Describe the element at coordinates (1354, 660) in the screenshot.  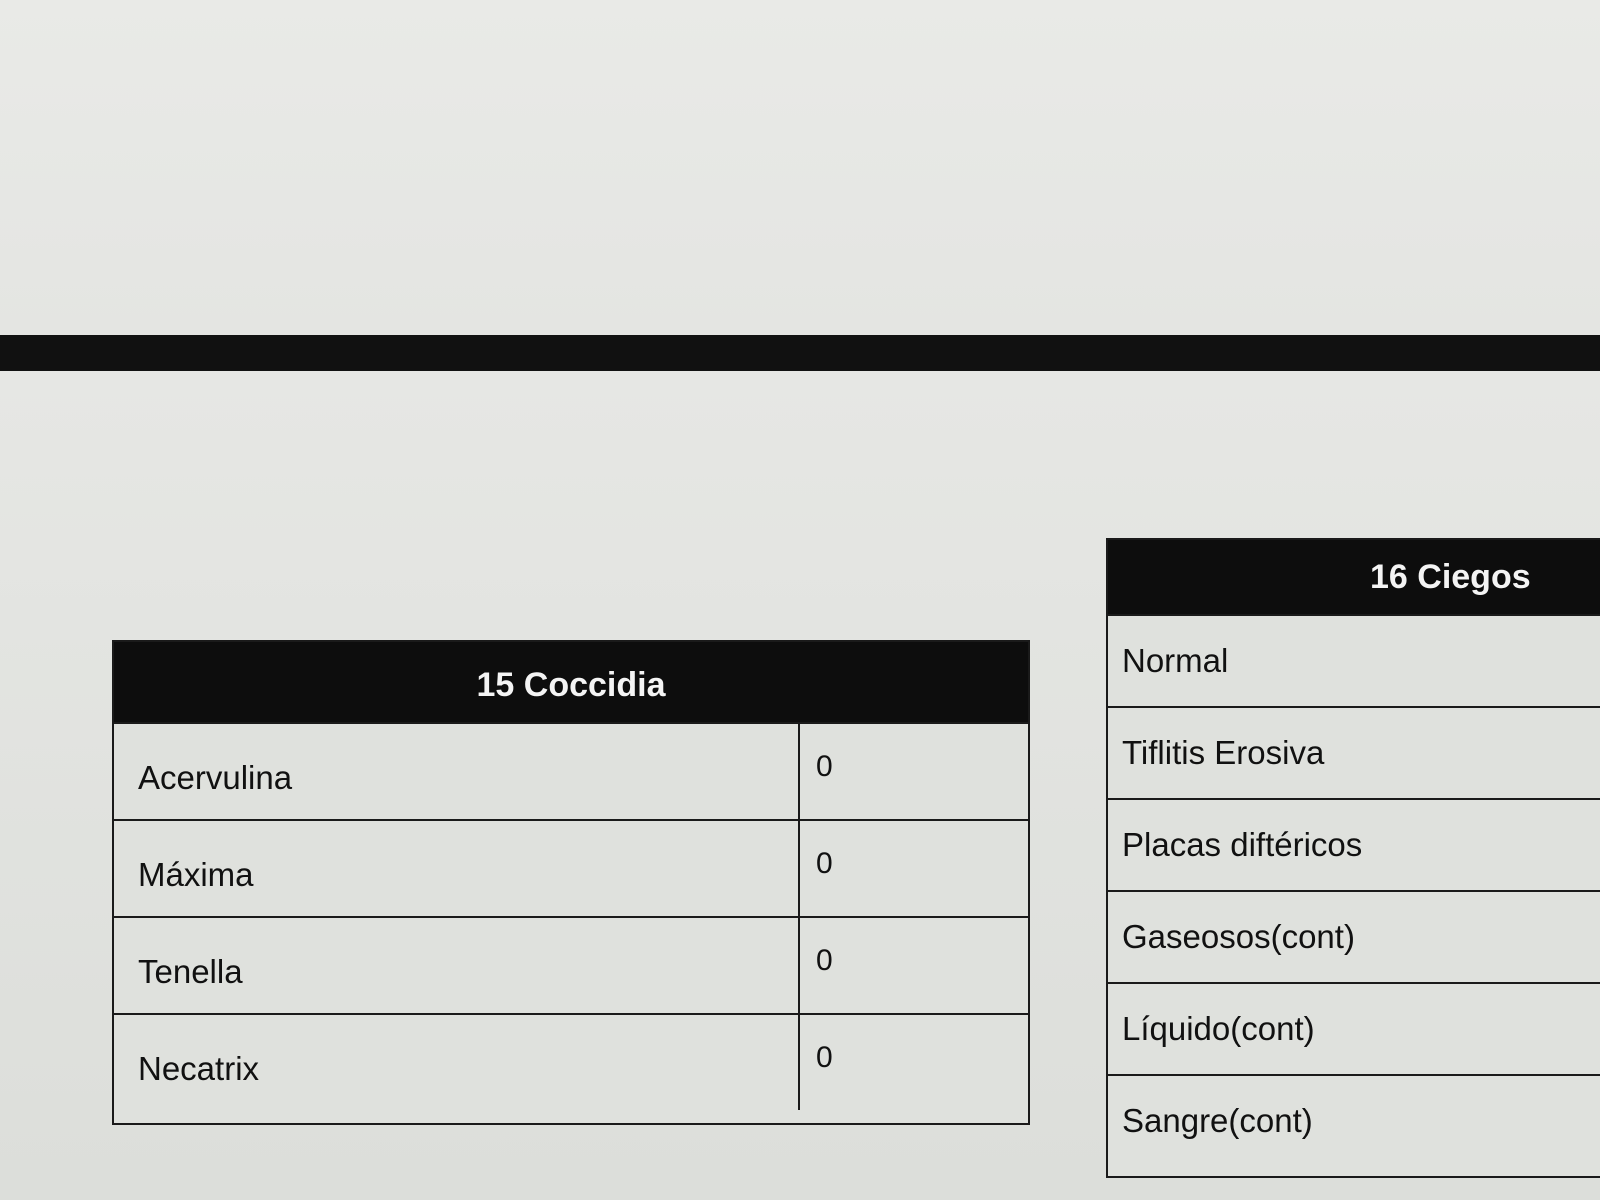
I see `table-row: Normal` at that location.